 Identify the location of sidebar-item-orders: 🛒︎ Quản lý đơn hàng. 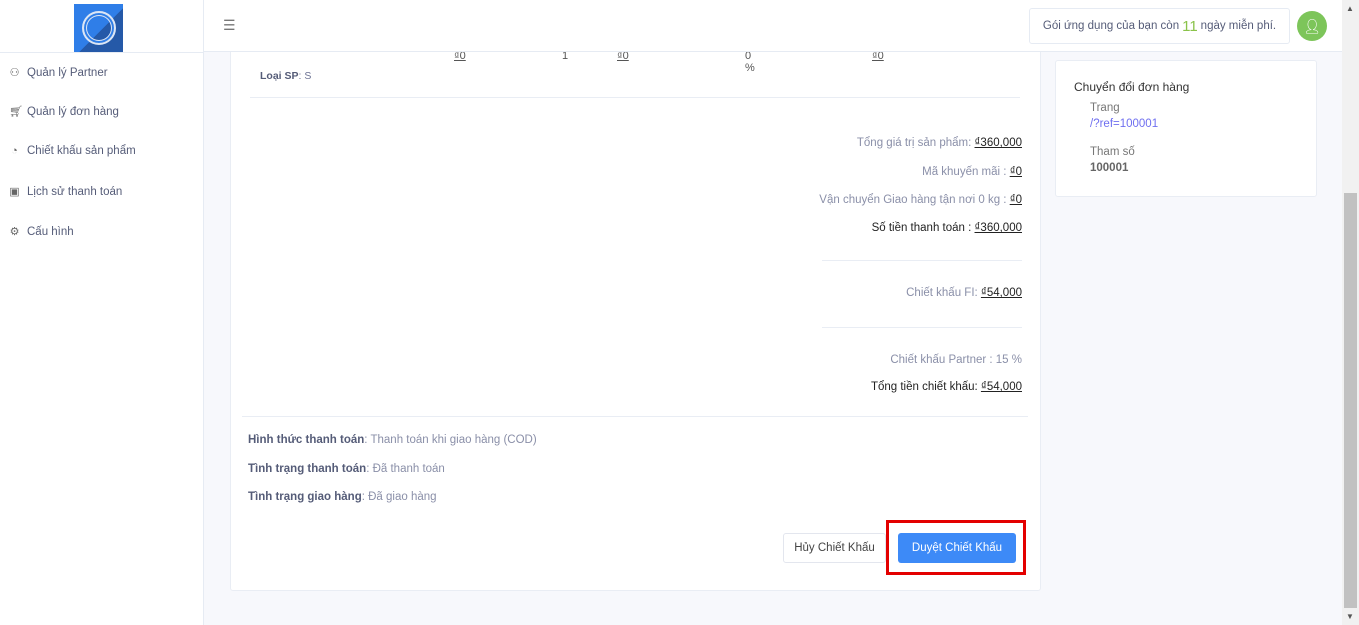
(64, 112).